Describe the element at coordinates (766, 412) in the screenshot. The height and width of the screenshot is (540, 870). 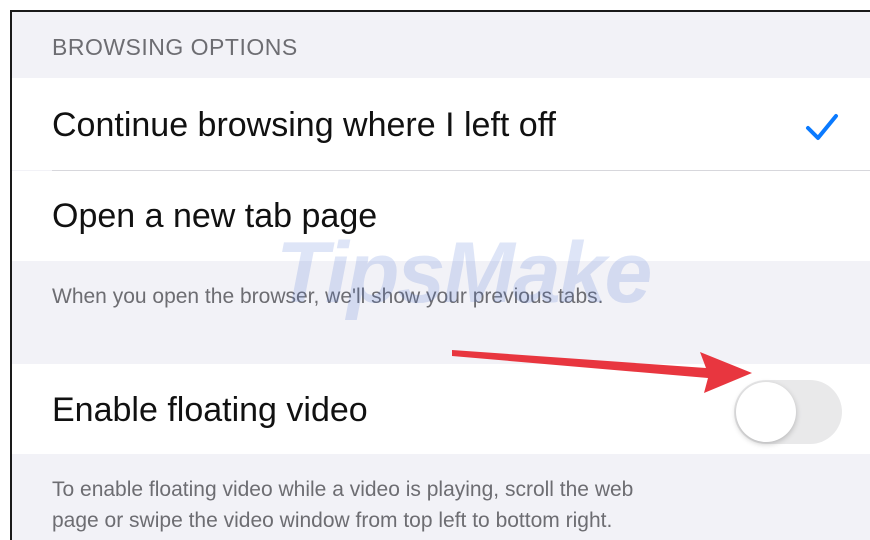
I see `toggle-knob` at that location.